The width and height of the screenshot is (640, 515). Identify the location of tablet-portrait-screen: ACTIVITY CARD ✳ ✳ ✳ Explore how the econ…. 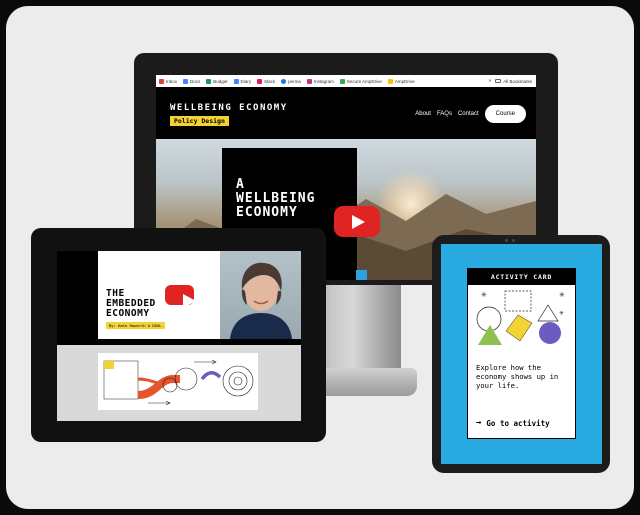
(521, 354).